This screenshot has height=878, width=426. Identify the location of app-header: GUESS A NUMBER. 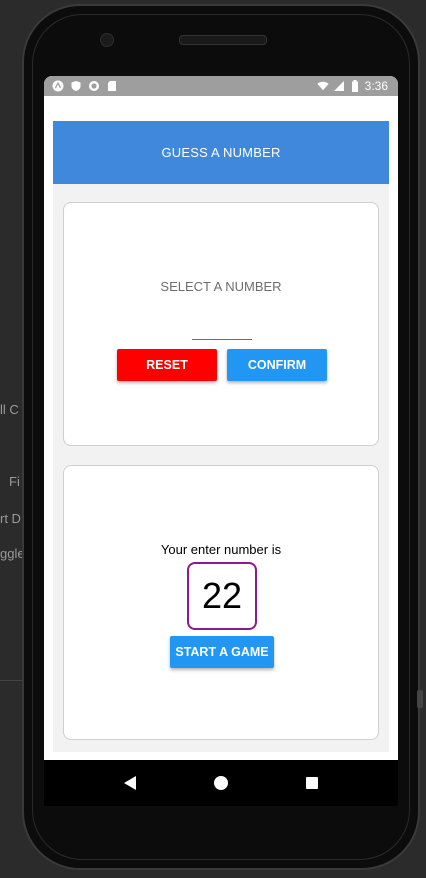
(221, 152).